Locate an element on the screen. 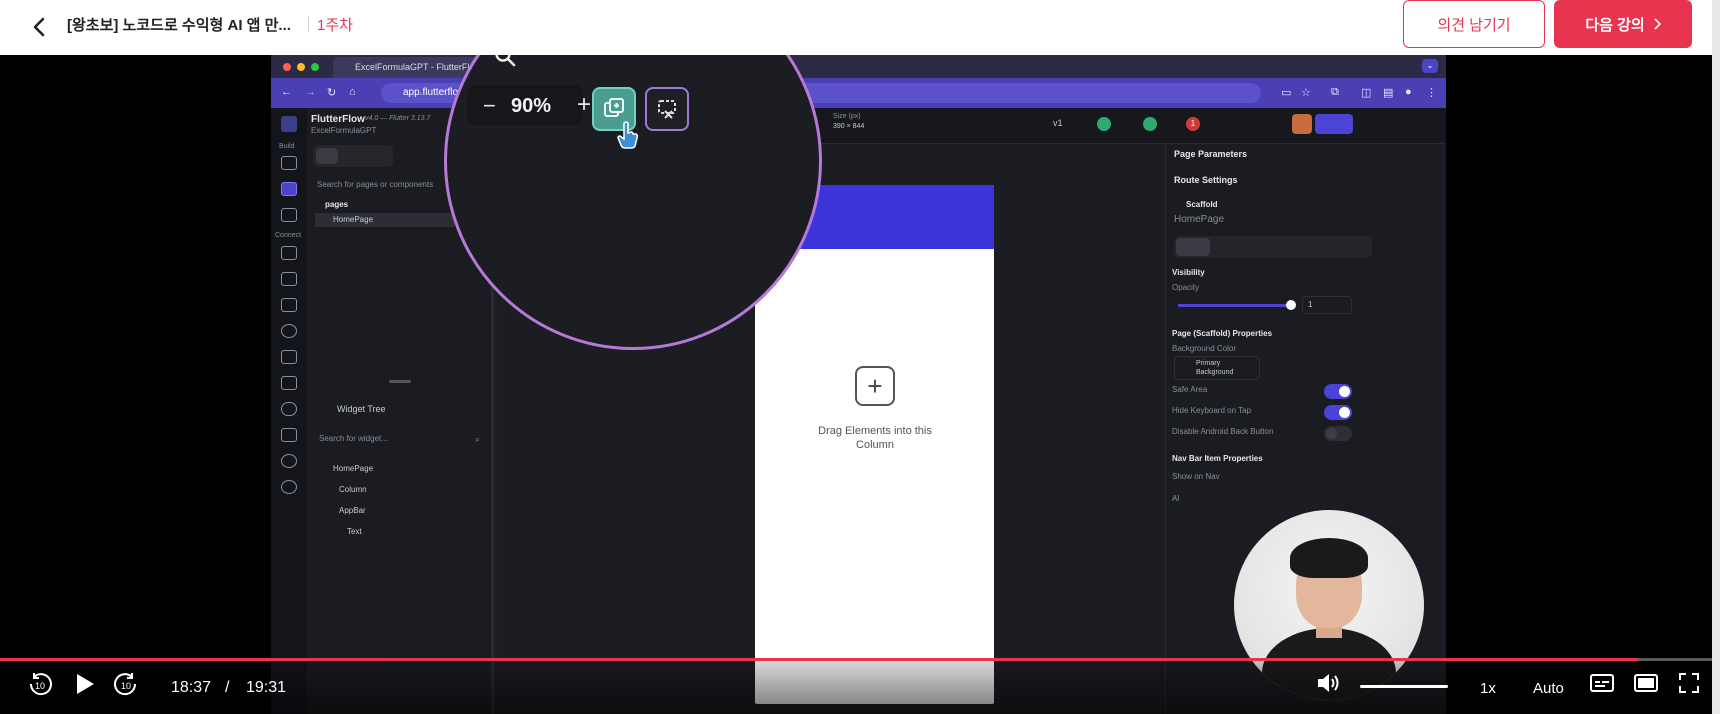 The height and width of the screenshot is (714, 1720). properties-tab-active is located at coordinates (1193, 247).